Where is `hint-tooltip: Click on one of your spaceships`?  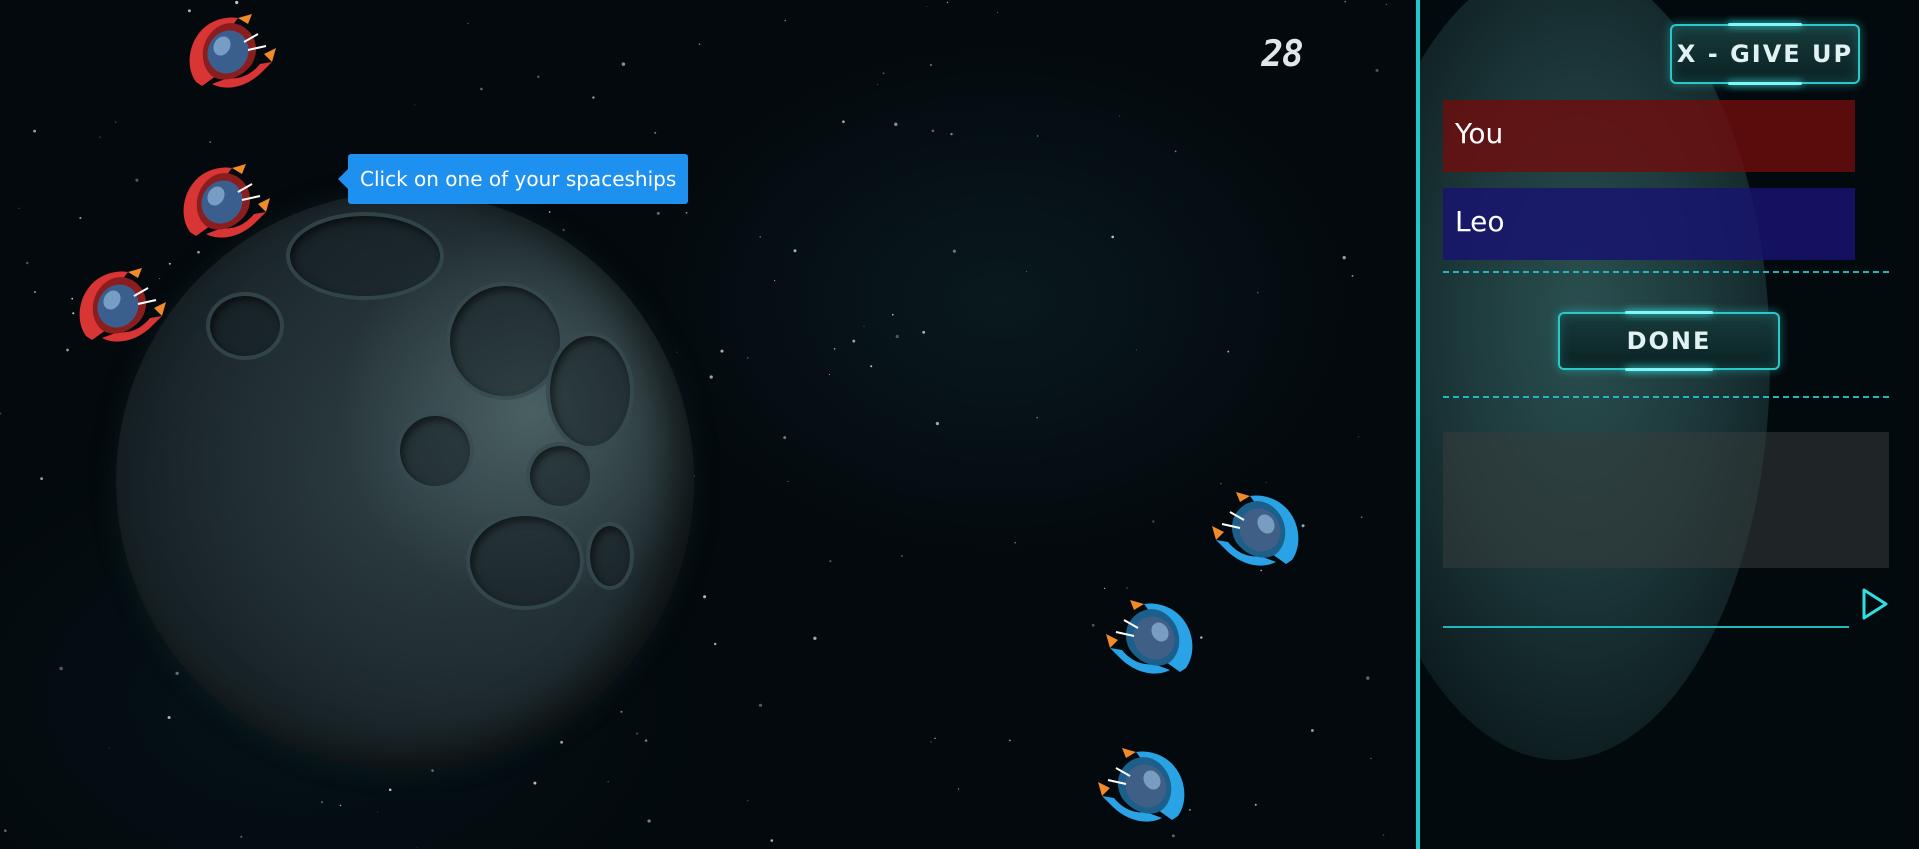
hint-tooltip: Click on one of your spaceships is located at coordinates (513, 179).